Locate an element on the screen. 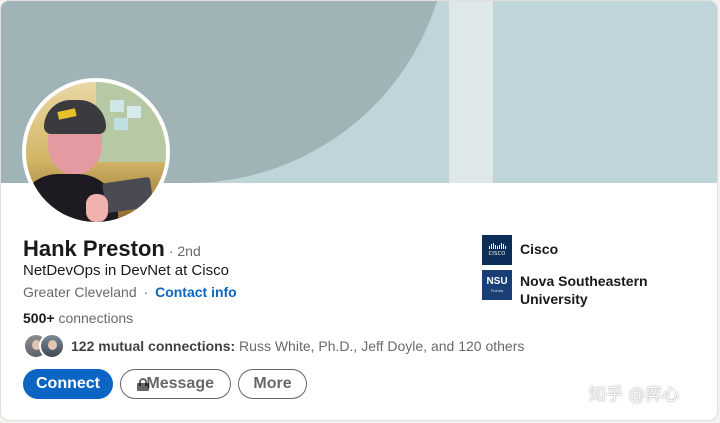  education-link: NSU Florida Nova Southeastern University is located at coordinates (576, 289).